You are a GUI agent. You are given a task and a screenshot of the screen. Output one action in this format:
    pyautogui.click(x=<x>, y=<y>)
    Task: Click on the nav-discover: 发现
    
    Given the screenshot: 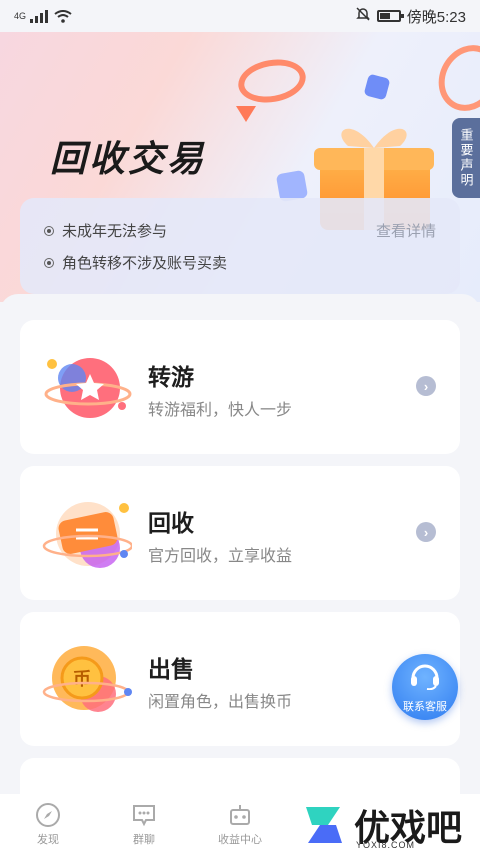 What is the action you would take?
    pyautogui.click(x=48, y=823)
    